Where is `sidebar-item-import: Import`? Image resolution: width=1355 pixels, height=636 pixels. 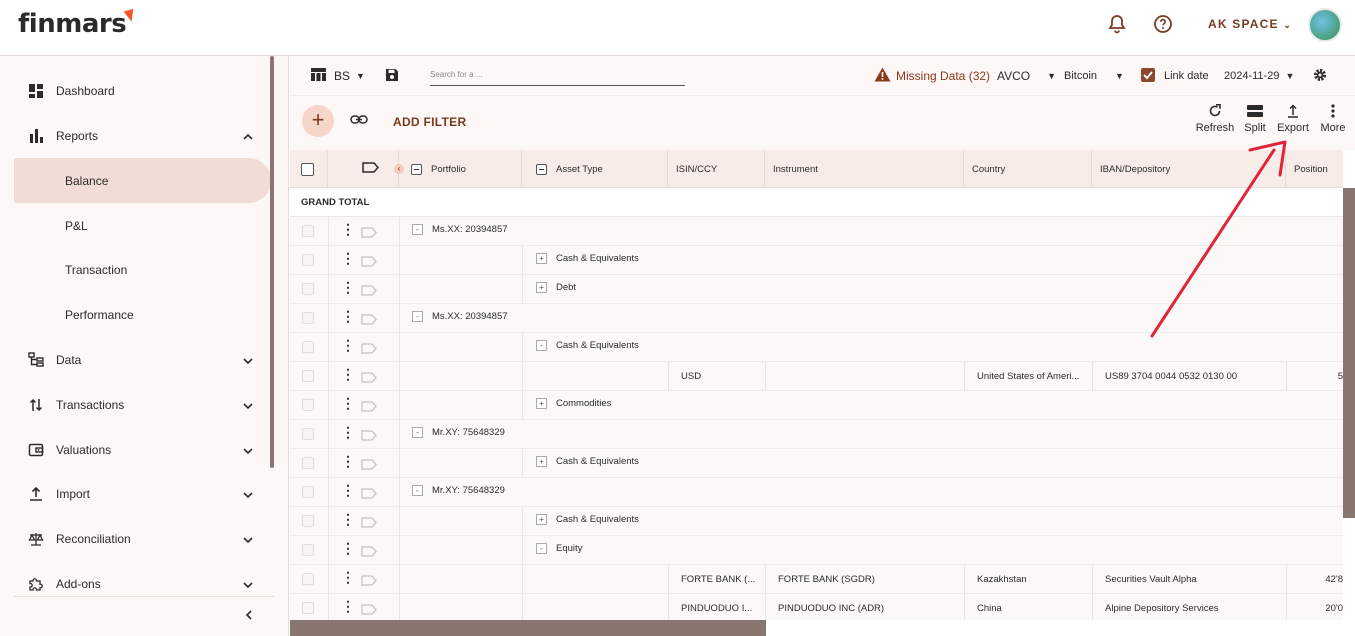
sidebar-item-import: Import is located at coordinates (135, 494).